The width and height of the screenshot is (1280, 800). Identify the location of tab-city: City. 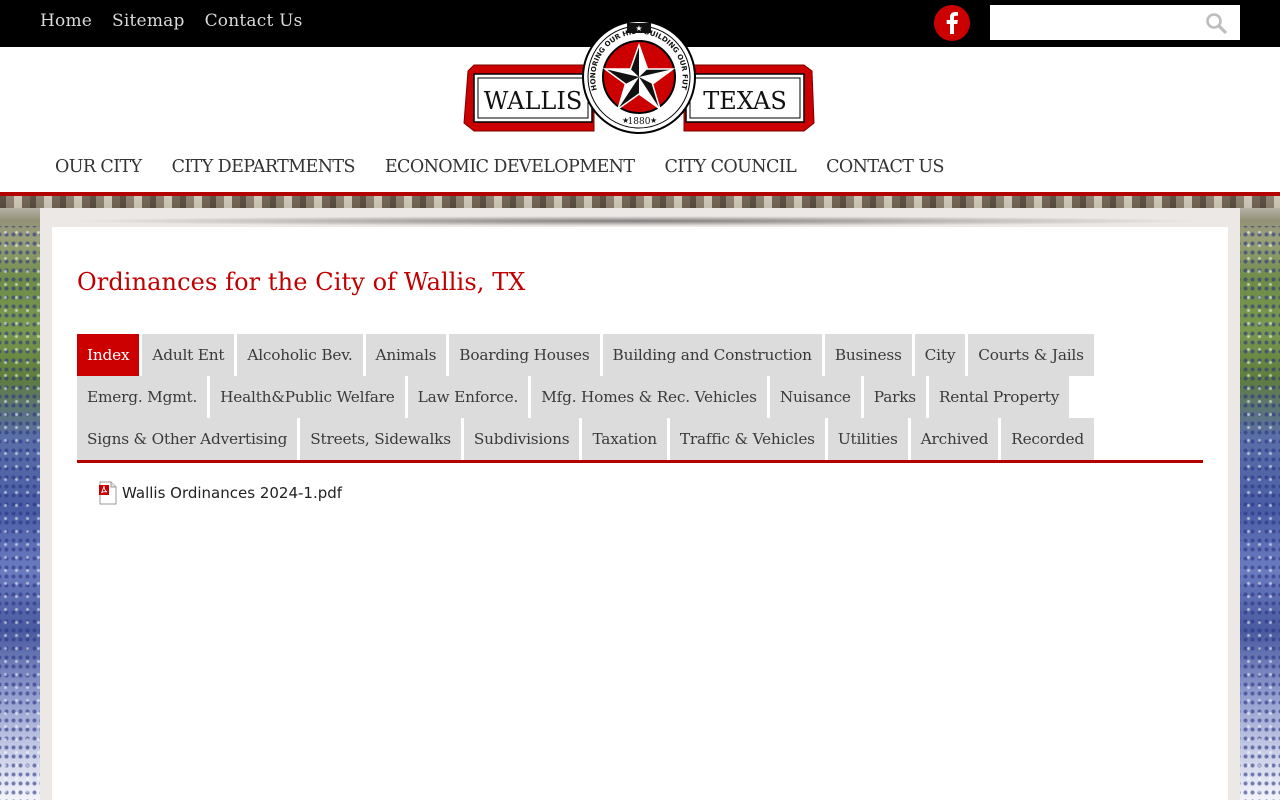
(940, 355).